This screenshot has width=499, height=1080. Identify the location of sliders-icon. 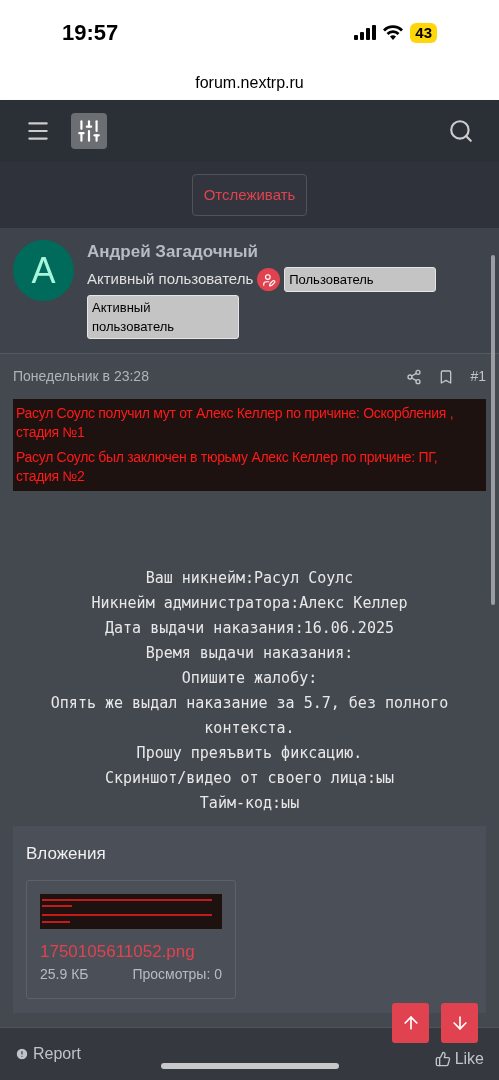
(89, 131).